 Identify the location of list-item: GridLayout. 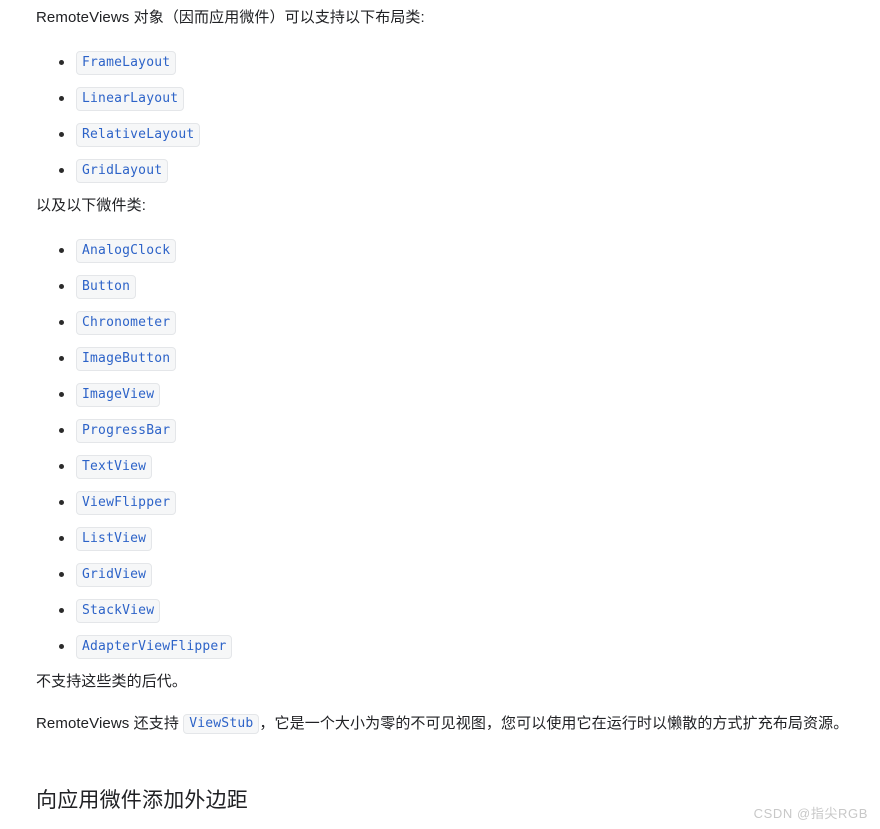
(100, 170).